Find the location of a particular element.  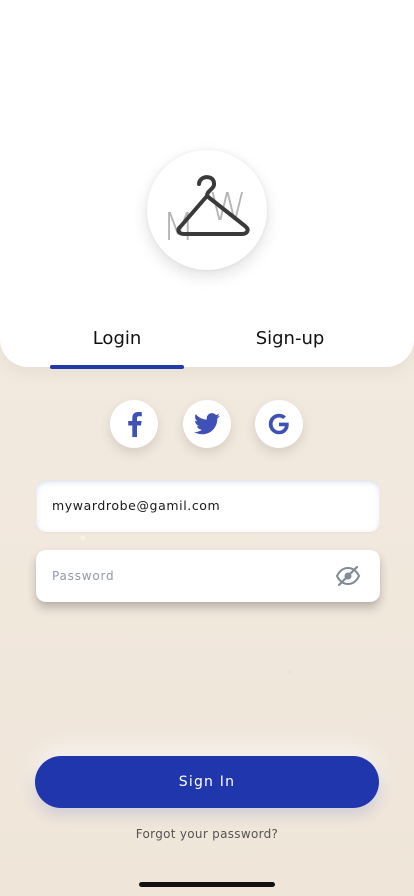

forgot-password-link: Forgot your password? is located at coordinates (207, 834).